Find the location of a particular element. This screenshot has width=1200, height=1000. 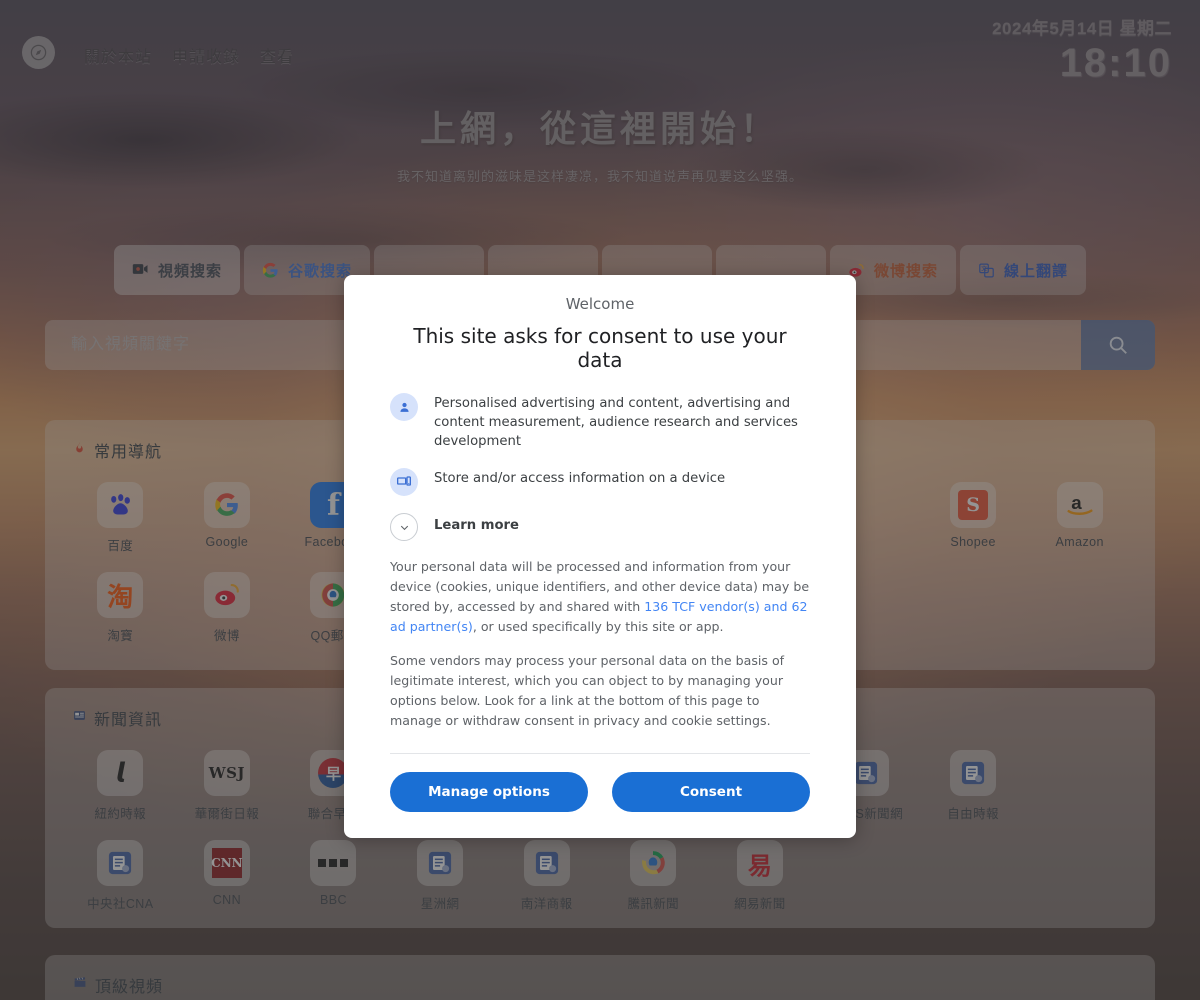

learn-more-label: Learn more is located at coordinates (476, 522).